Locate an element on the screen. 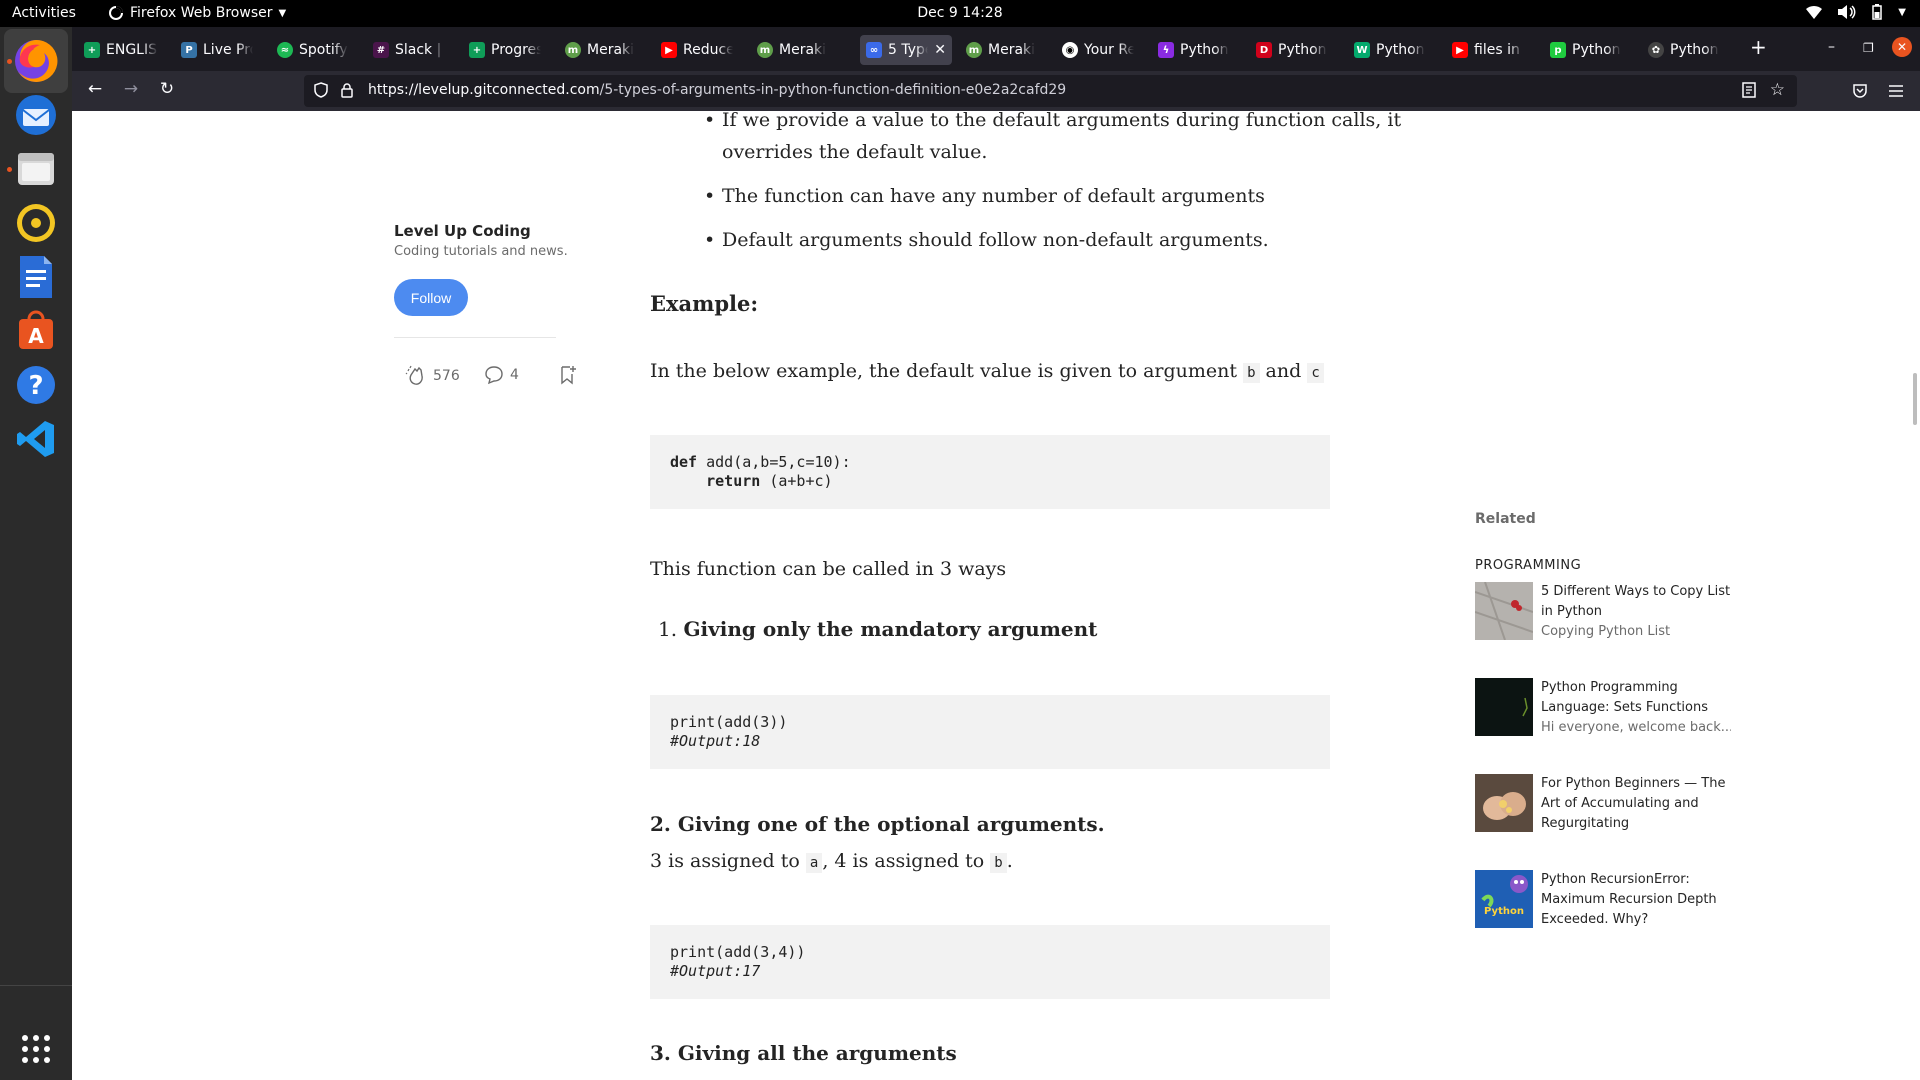  code-block-example-2: print(add(3,4)) #Output:17 is located at coordinates (990, 962).